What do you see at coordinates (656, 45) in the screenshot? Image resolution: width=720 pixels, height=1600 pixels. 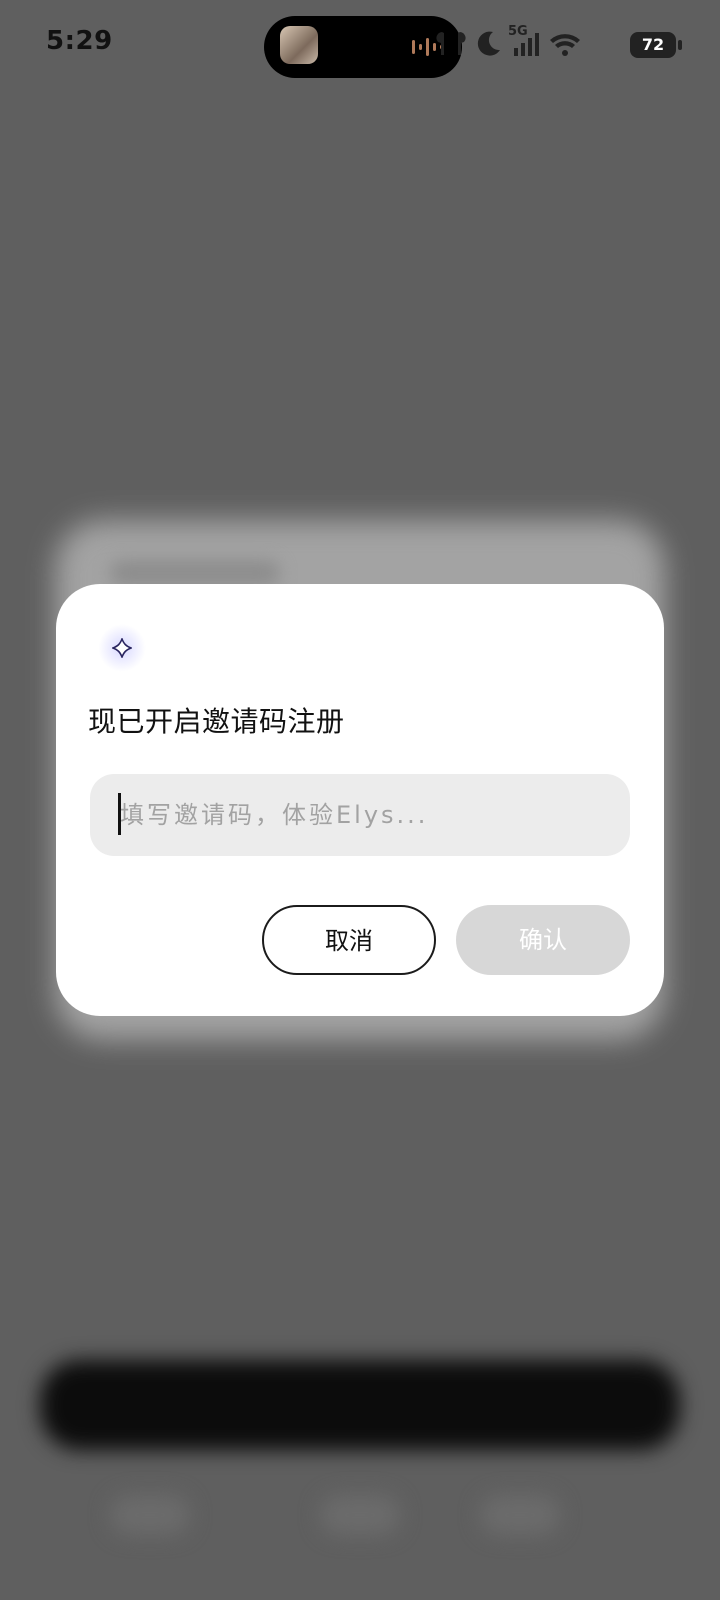 I see `battery-indicator: 72` at bounding box center [656, 45].